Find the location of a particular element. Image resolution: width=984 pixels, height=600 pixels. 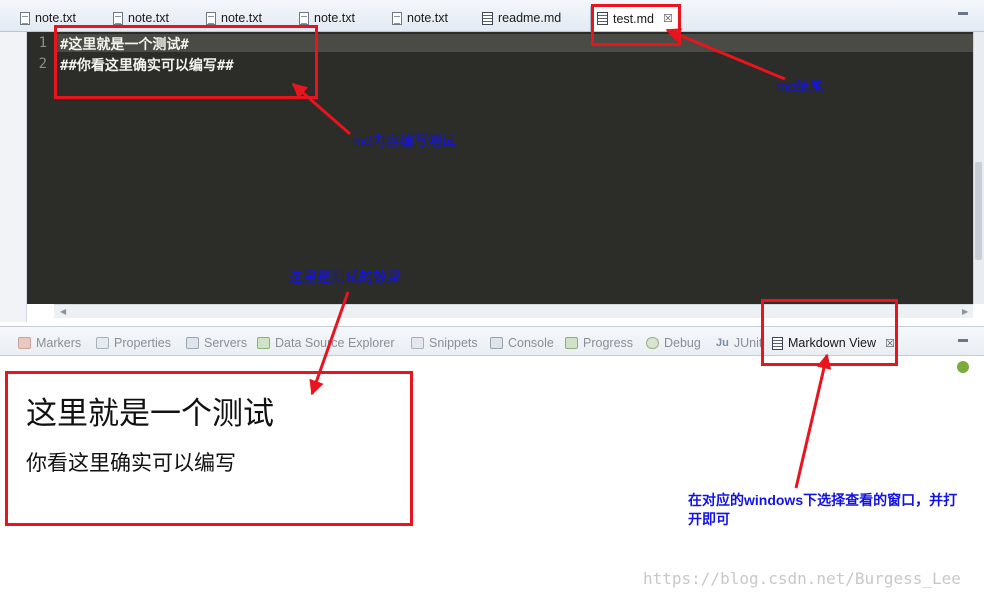

left-trim is located at coordinates (13, 177).